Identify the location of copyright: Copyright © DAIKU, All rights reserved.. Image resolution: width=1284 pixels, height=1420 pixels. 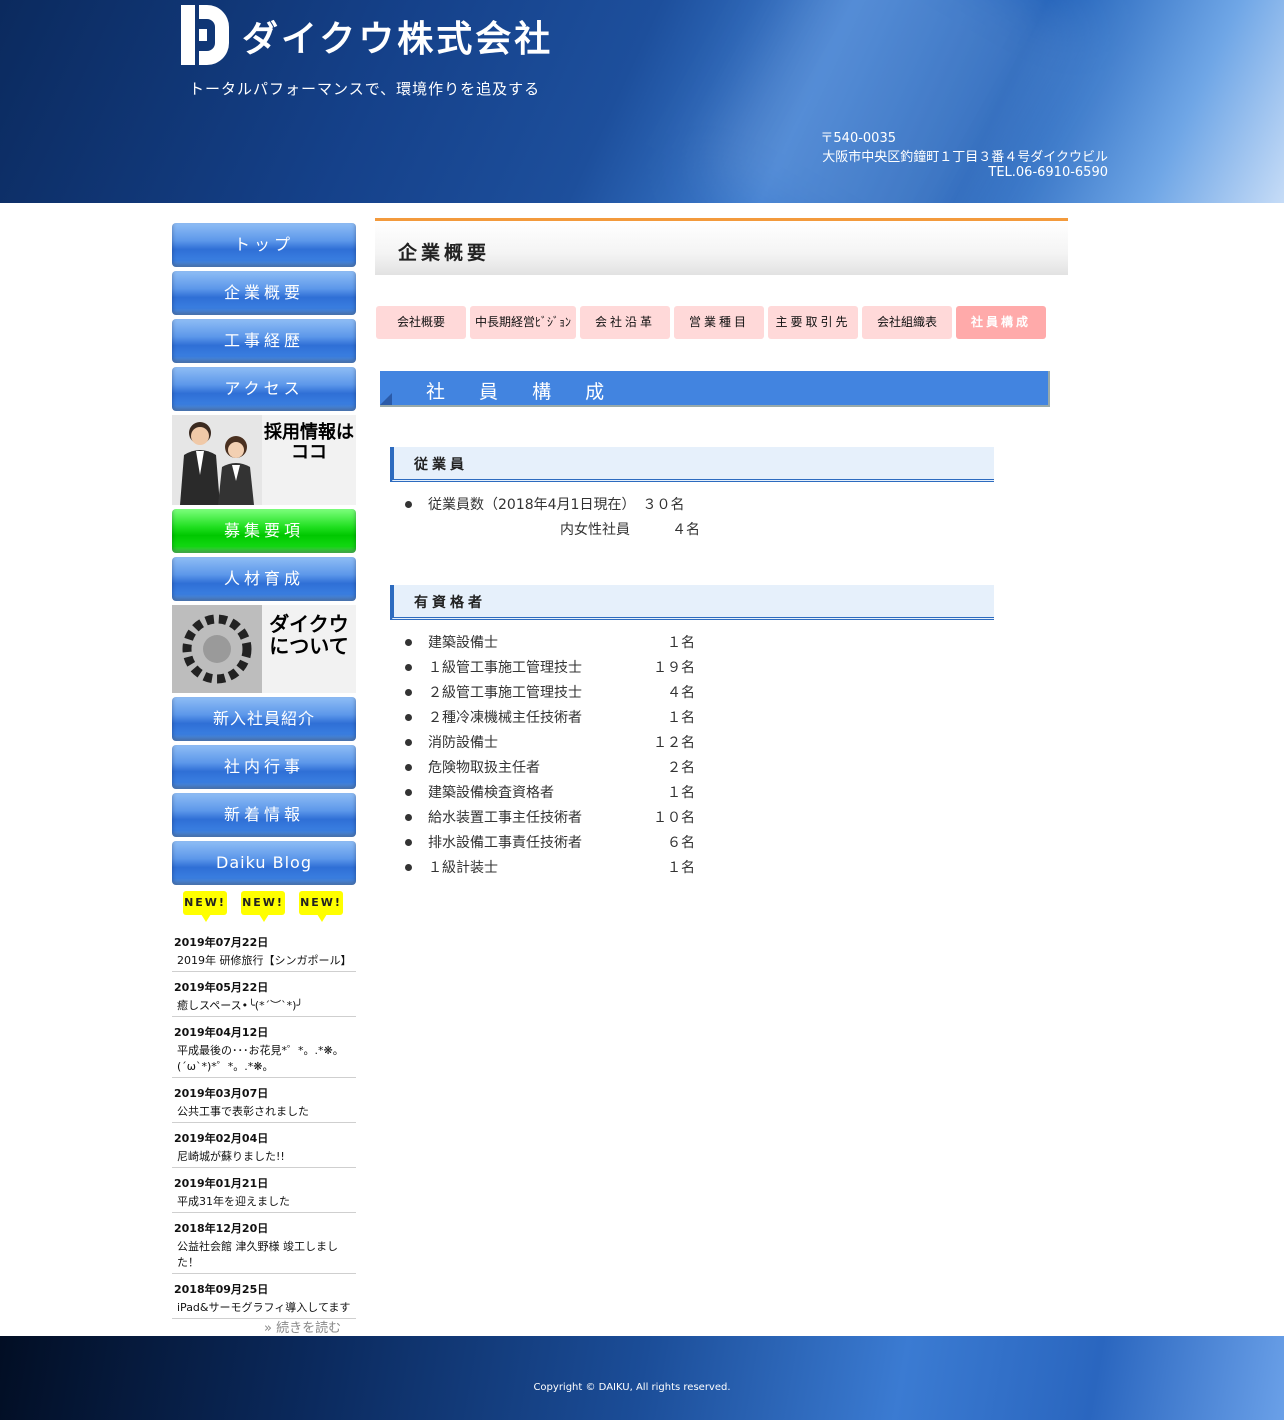
(632, 1387).